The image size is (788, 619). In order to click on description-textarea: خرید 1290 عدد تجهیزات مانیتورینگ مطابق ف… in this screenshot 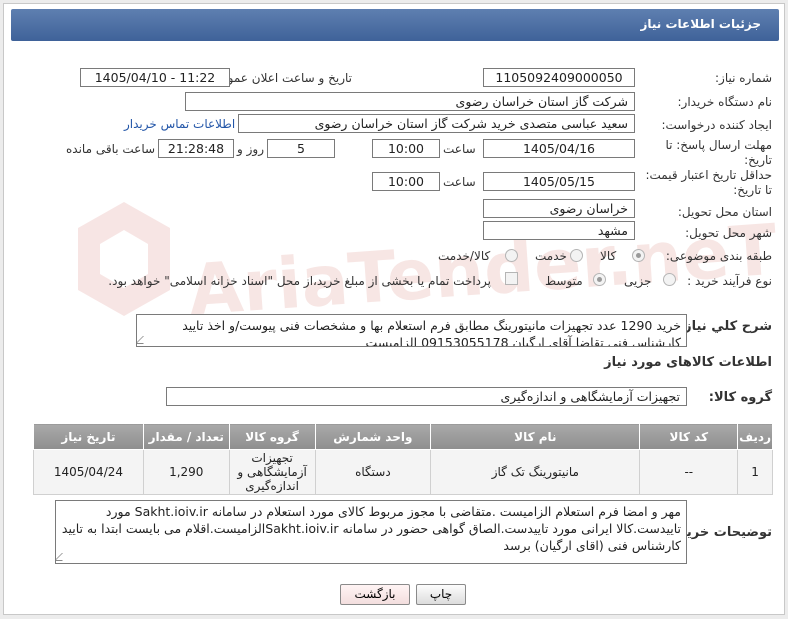, I will do `click(411, 330)`.